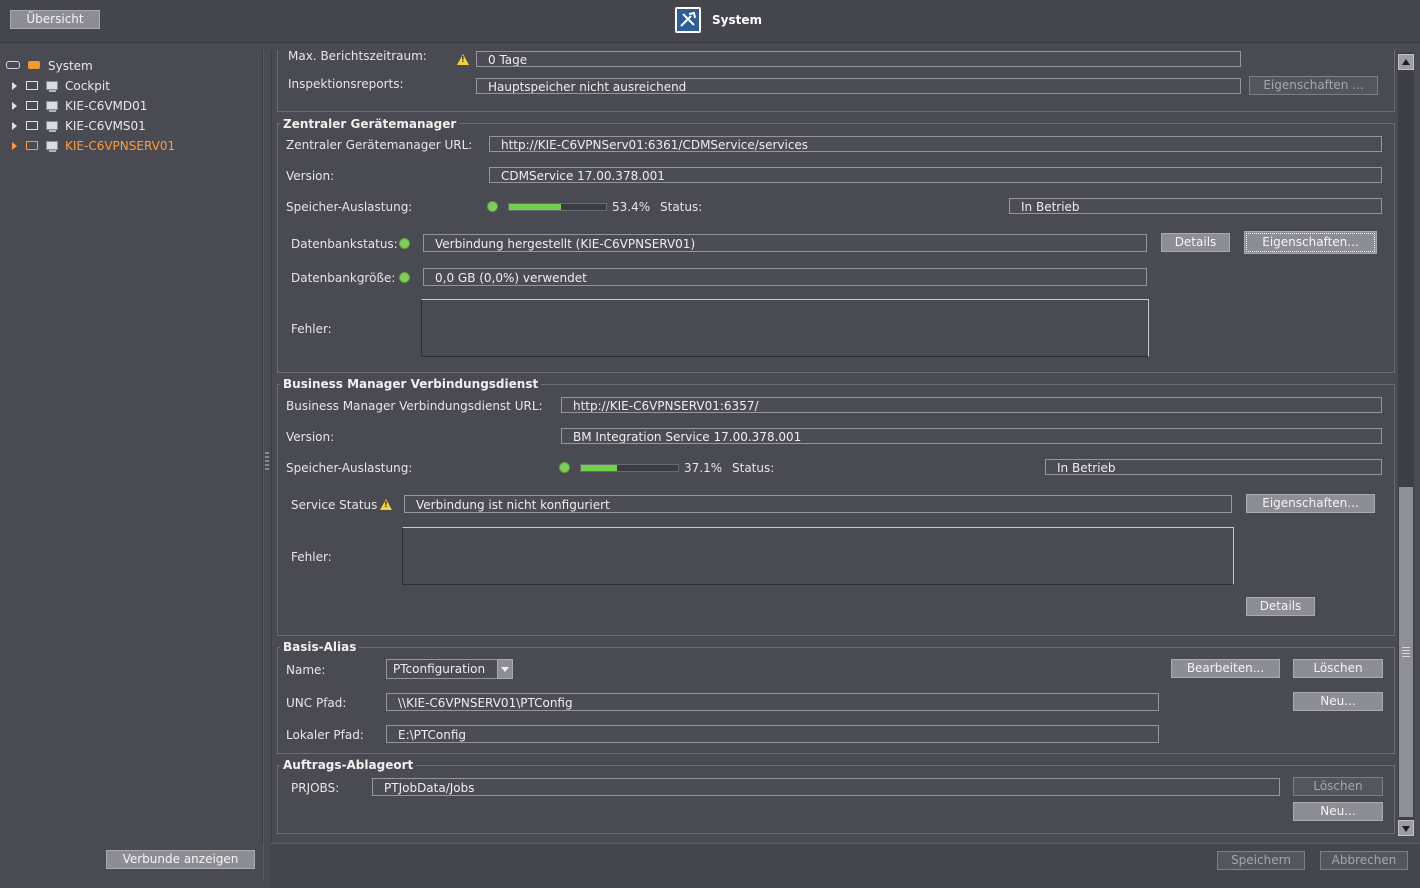  I want to click on jobs-delete-button: Löschen, so click(1338, 786).